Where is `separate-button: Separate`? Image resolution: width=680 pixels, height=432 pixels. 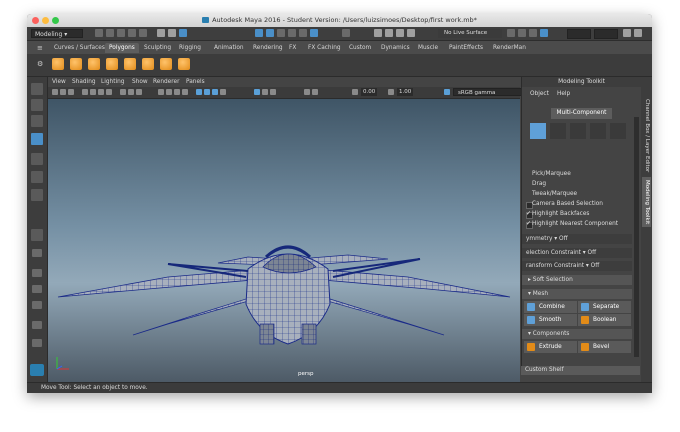
separate-button: Separate is located at coordinates (604, 307).